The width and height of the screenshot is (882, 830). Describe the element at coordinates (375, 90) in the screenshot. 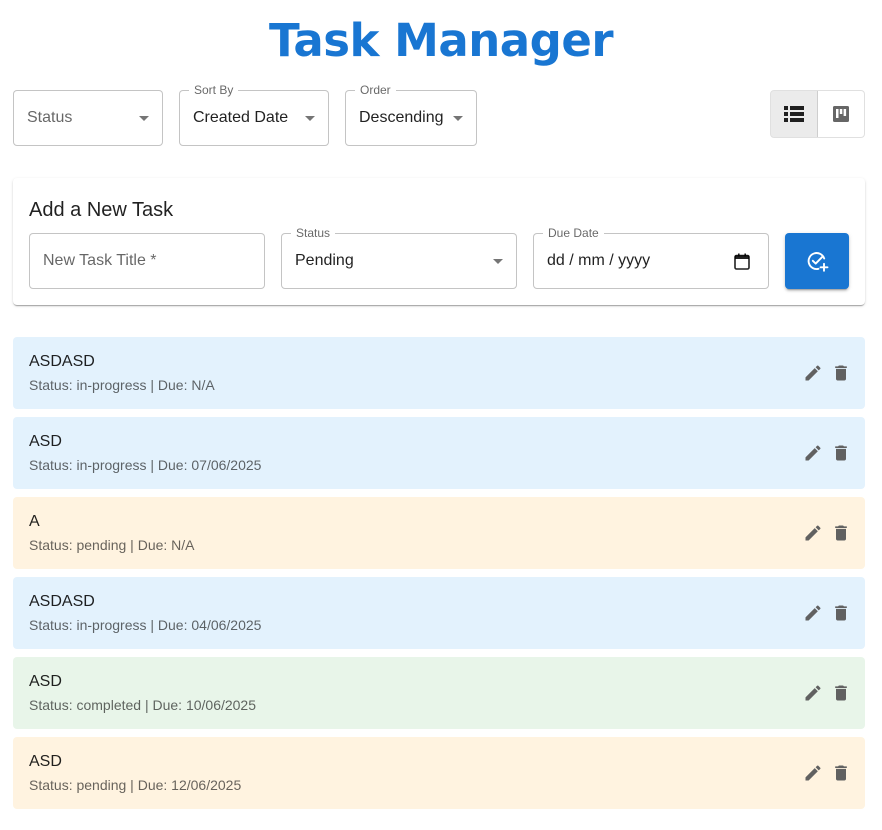

I see `order-label: Order` at that location.